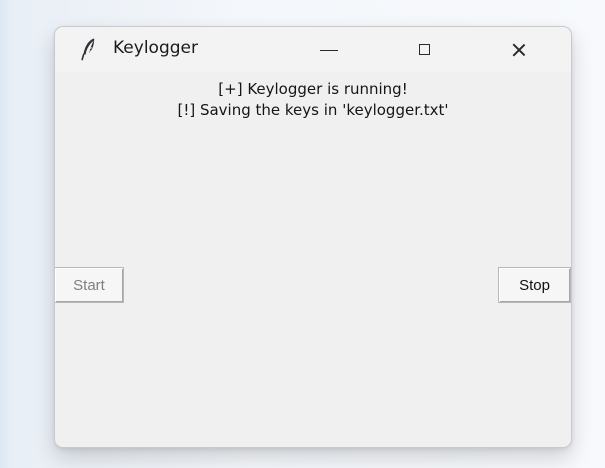  Describe the element at coordinates (6, 234) in the screenshot. I see `desktop-background-edge` at that location.